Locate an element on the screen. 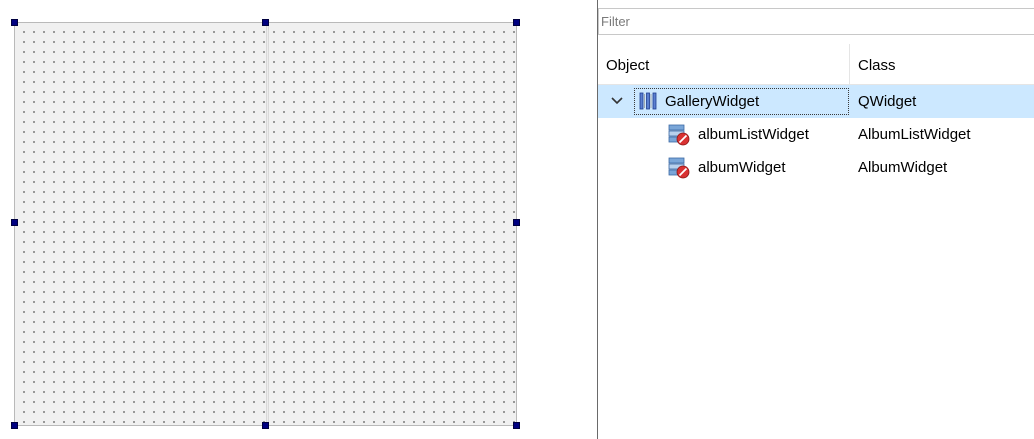 This screenshot has height=439, width=1034. object-name: albumListWidget is located at coordinates (753, 134).